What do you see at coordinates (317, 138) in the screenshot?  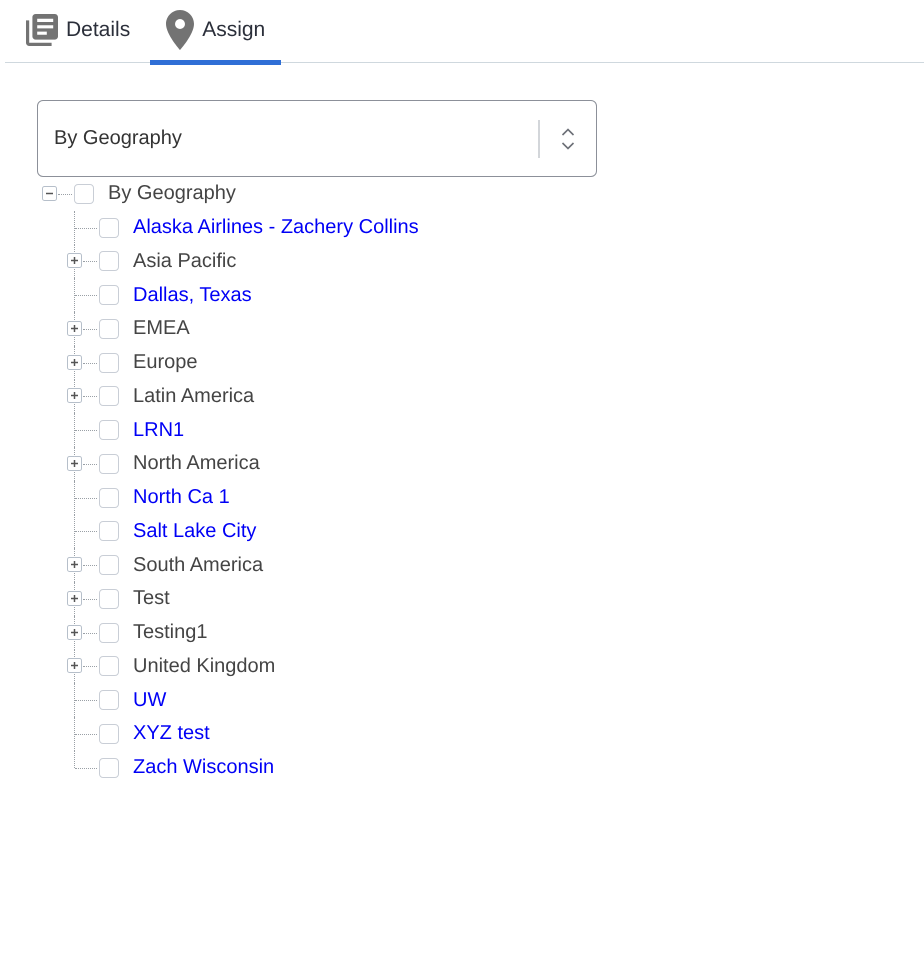 I see `grouping-select: By Geography` at bounding box center [317, 138].